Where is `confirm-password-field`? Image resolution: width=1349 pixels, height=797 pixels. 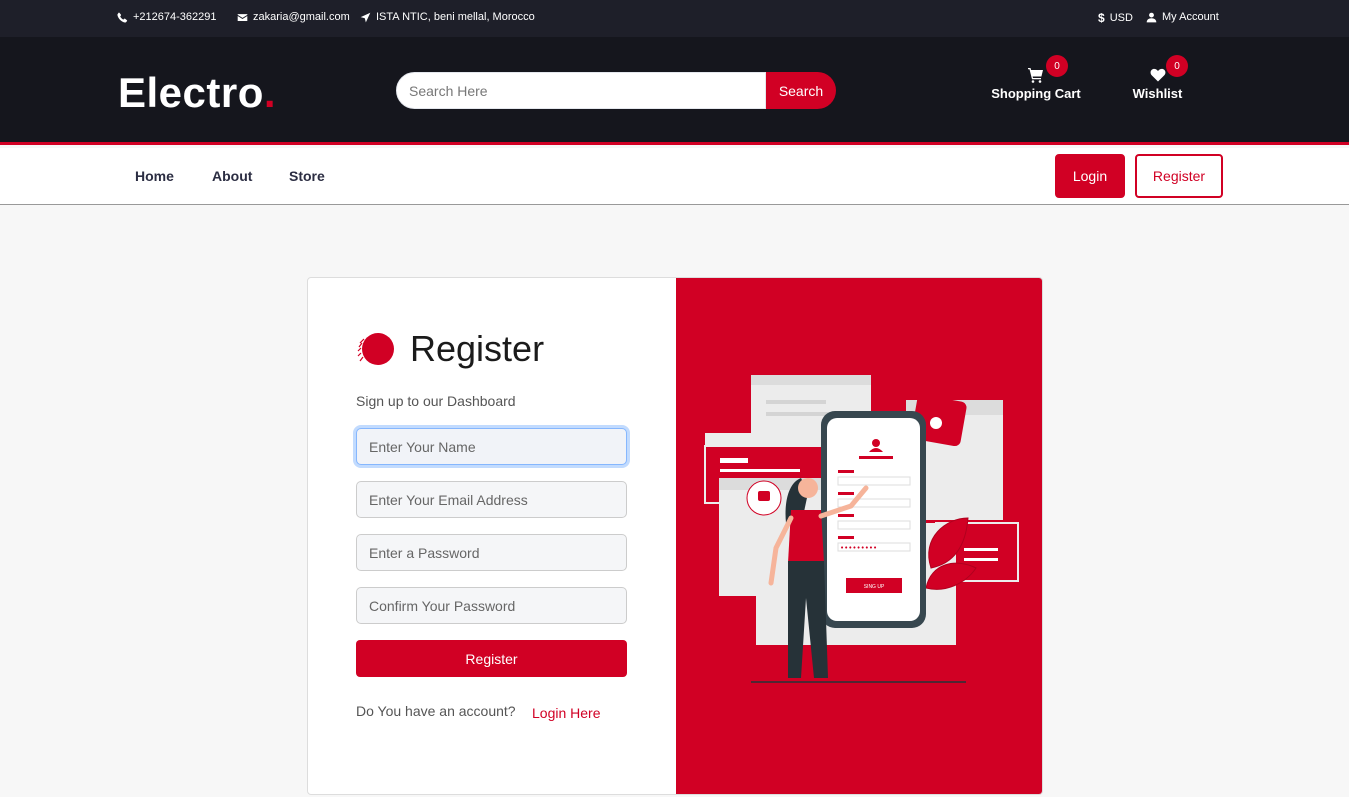
confirm-password-field is located at coordinates (491, 605).